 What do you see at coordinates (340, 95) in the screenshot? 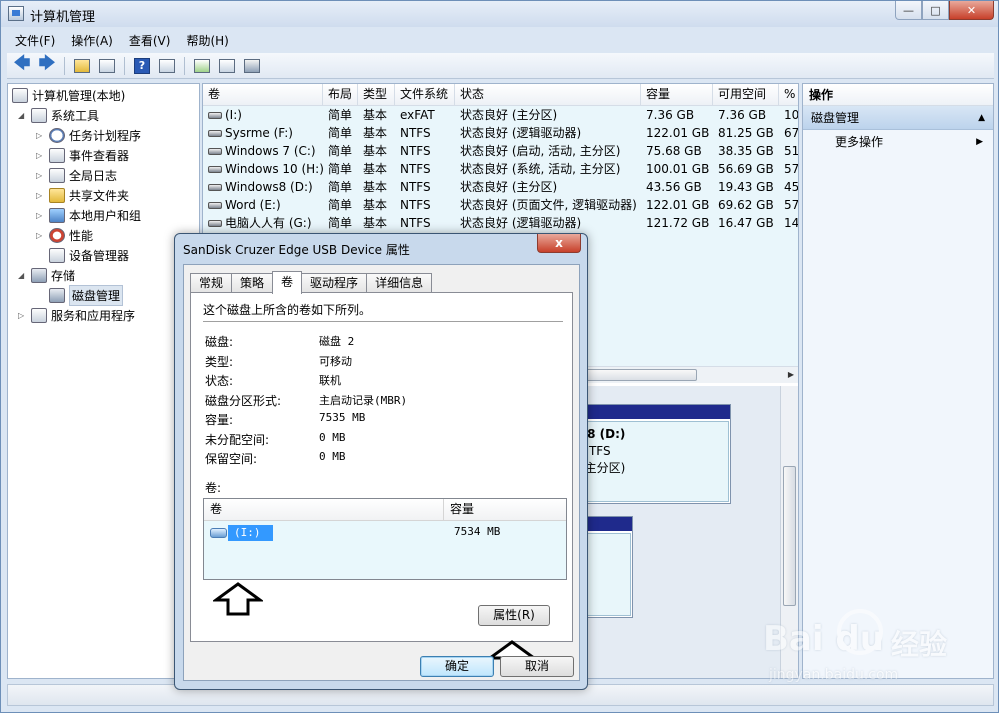
I see `col-layout: 布局` at bounding box center [340, 95].